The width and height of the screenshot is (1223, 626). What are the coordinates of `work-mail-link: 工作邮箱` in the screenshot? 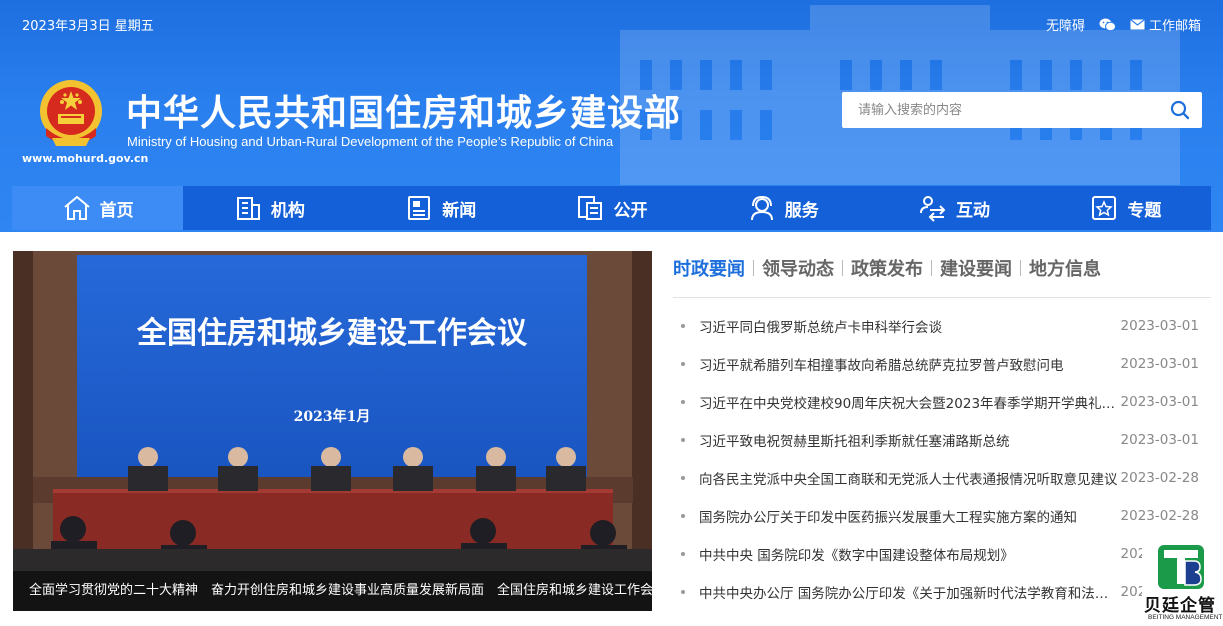 It's located at (1165, 24).